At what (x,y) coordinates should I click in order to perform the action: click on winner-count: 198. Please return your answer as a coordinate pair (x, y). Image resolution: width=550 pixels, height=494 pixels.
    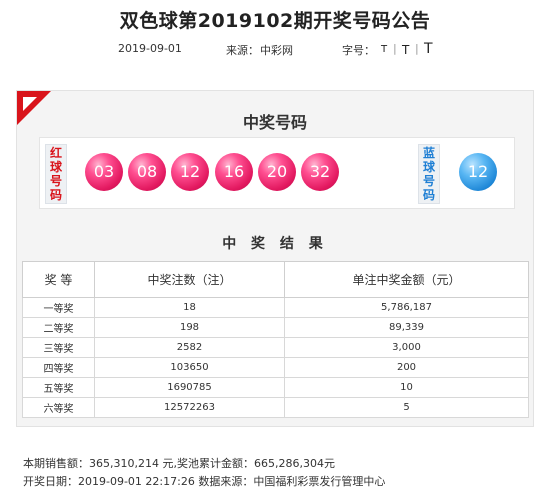
    Looking at the image, I should click on (189, 327).